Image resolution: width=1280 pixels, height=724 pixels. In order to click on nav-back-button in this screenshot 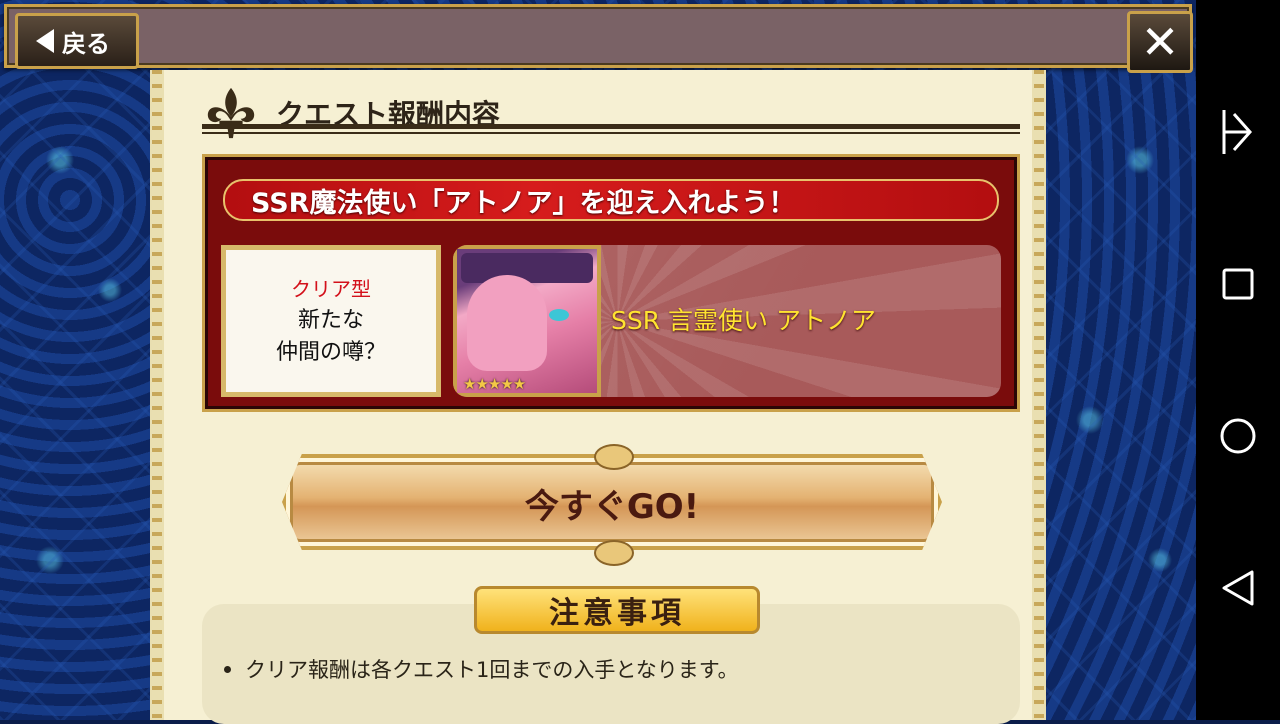, I will do `click(1238, 588)`.